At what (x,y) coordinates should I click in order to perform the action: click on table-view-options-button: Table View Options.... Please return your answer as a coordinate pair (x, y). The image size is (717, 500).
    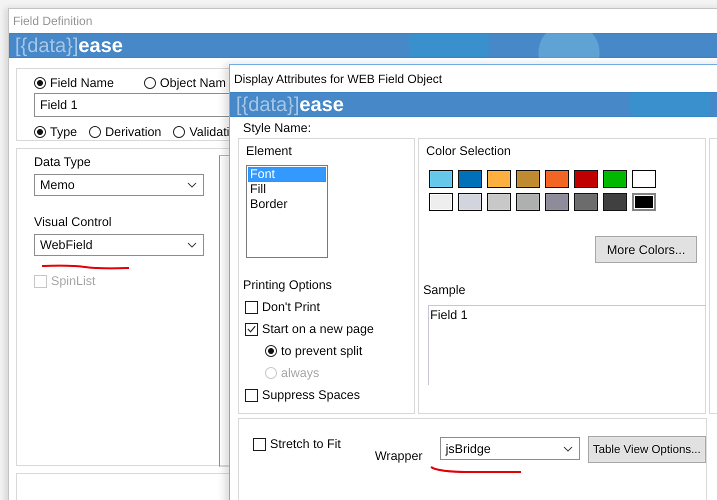
    Looking at the image, I should click on (647, 449).